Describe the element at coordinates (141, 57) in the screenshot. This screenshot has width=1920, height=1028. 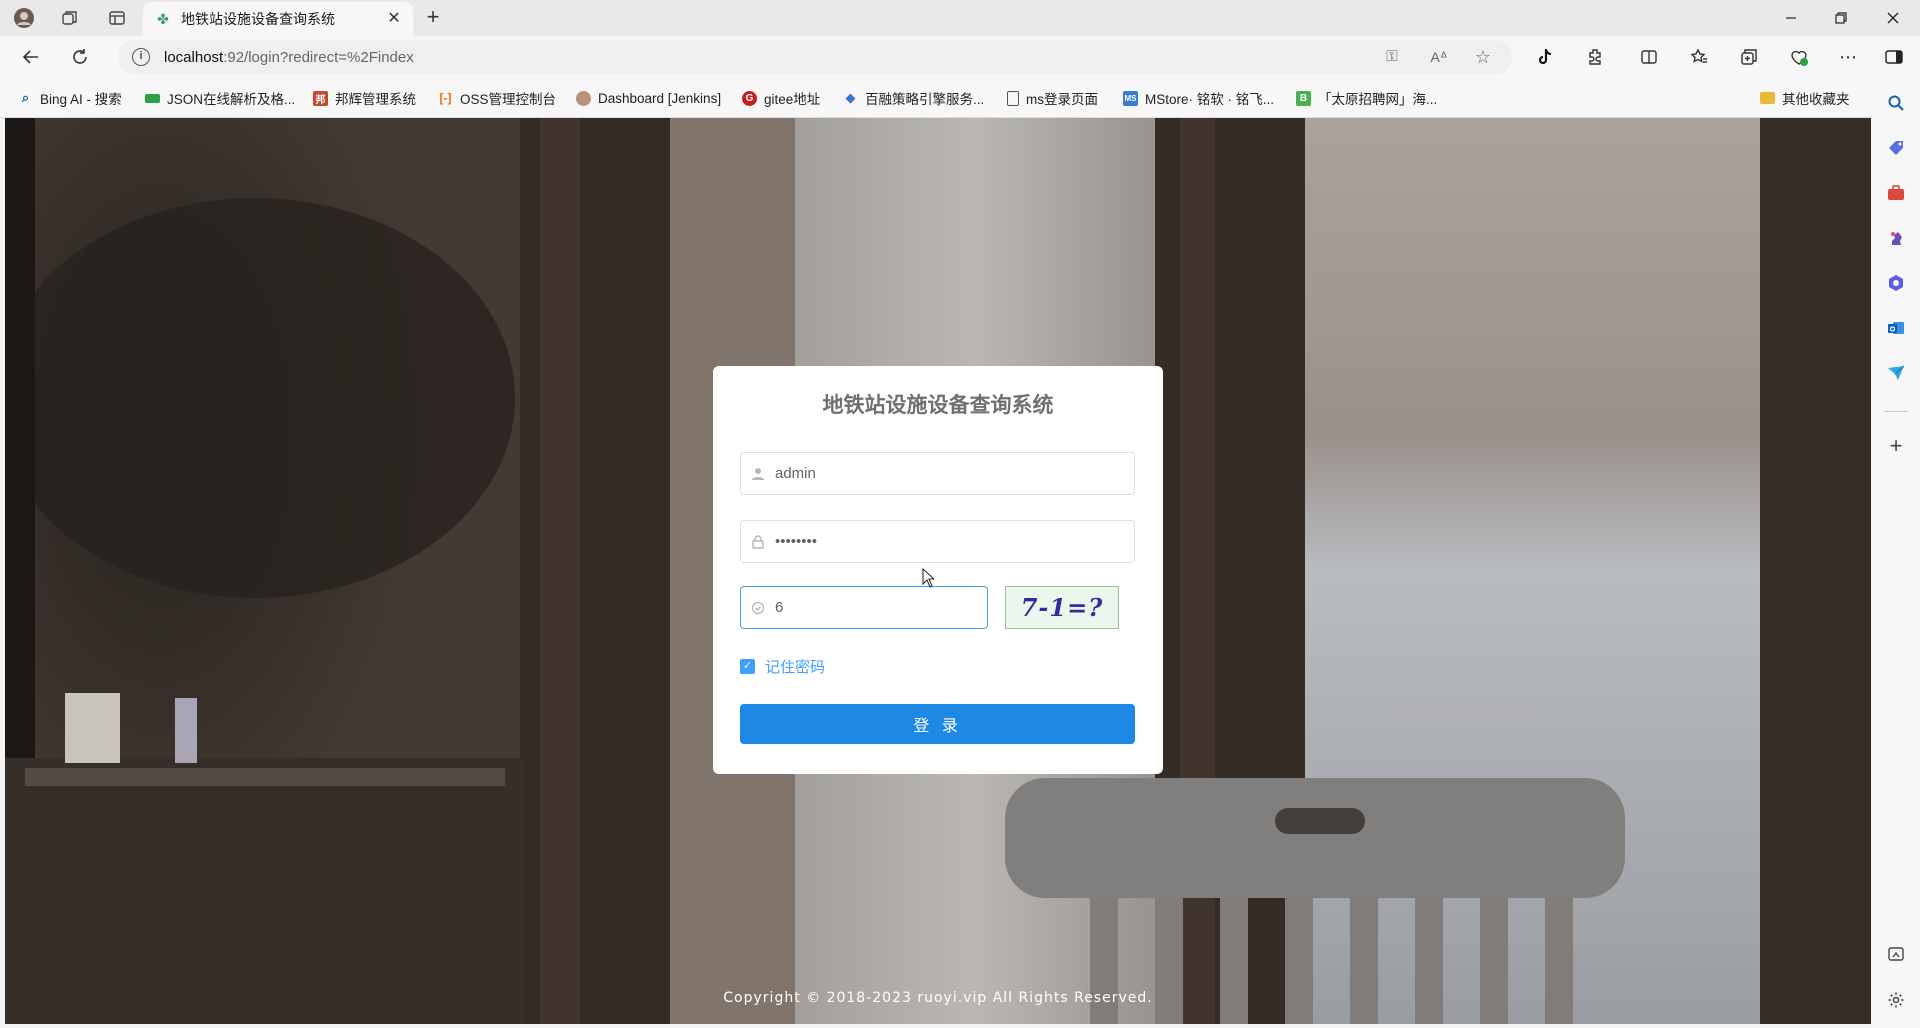
I see `site-info-icon: i` at that location.